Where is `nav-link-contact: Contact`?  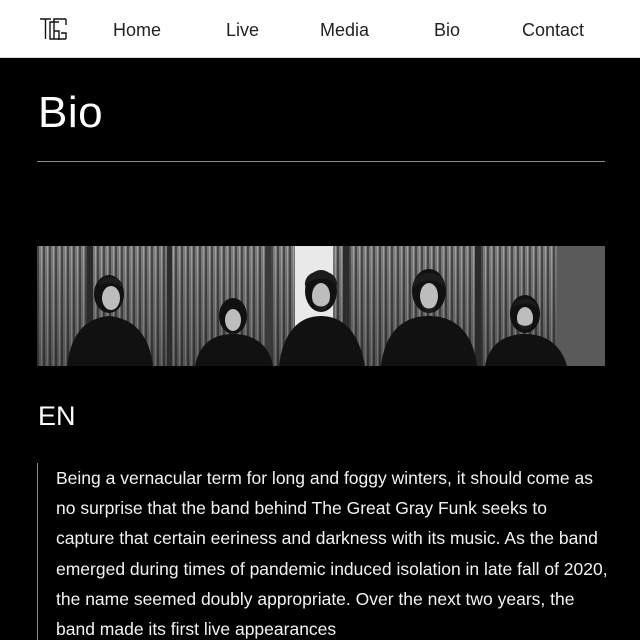
nav-link-contact: Contact is located at coordinates (553, 30).